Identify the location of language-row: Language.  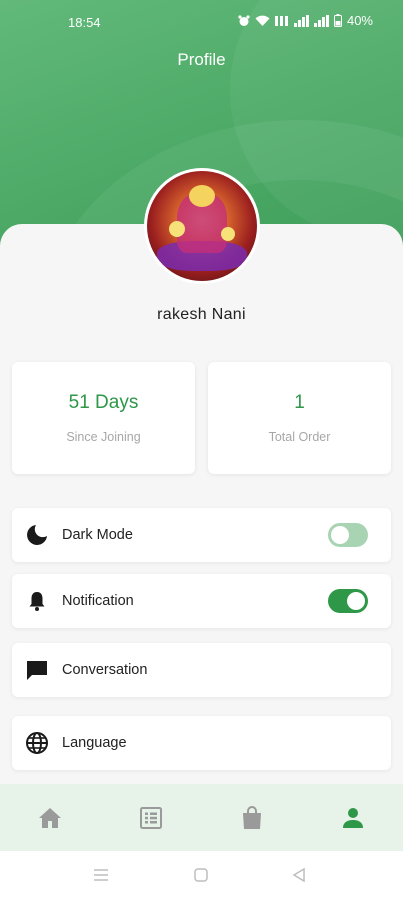
(201, 743).